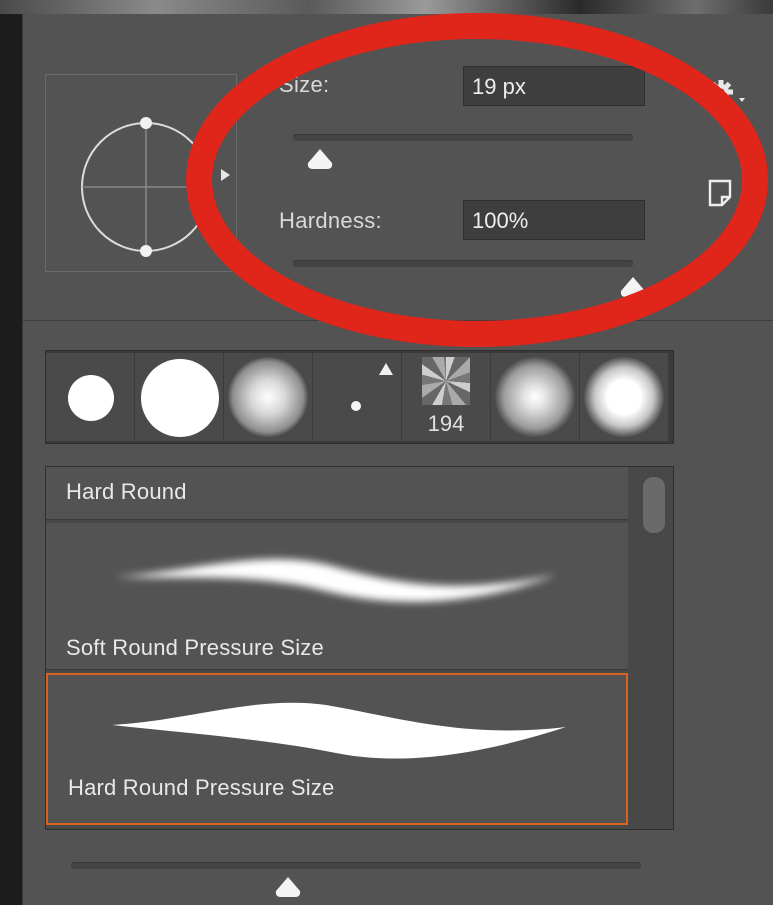 This screenshot has width=773, height=905. I want to click on size-slider-thumb, so click(320, 159).